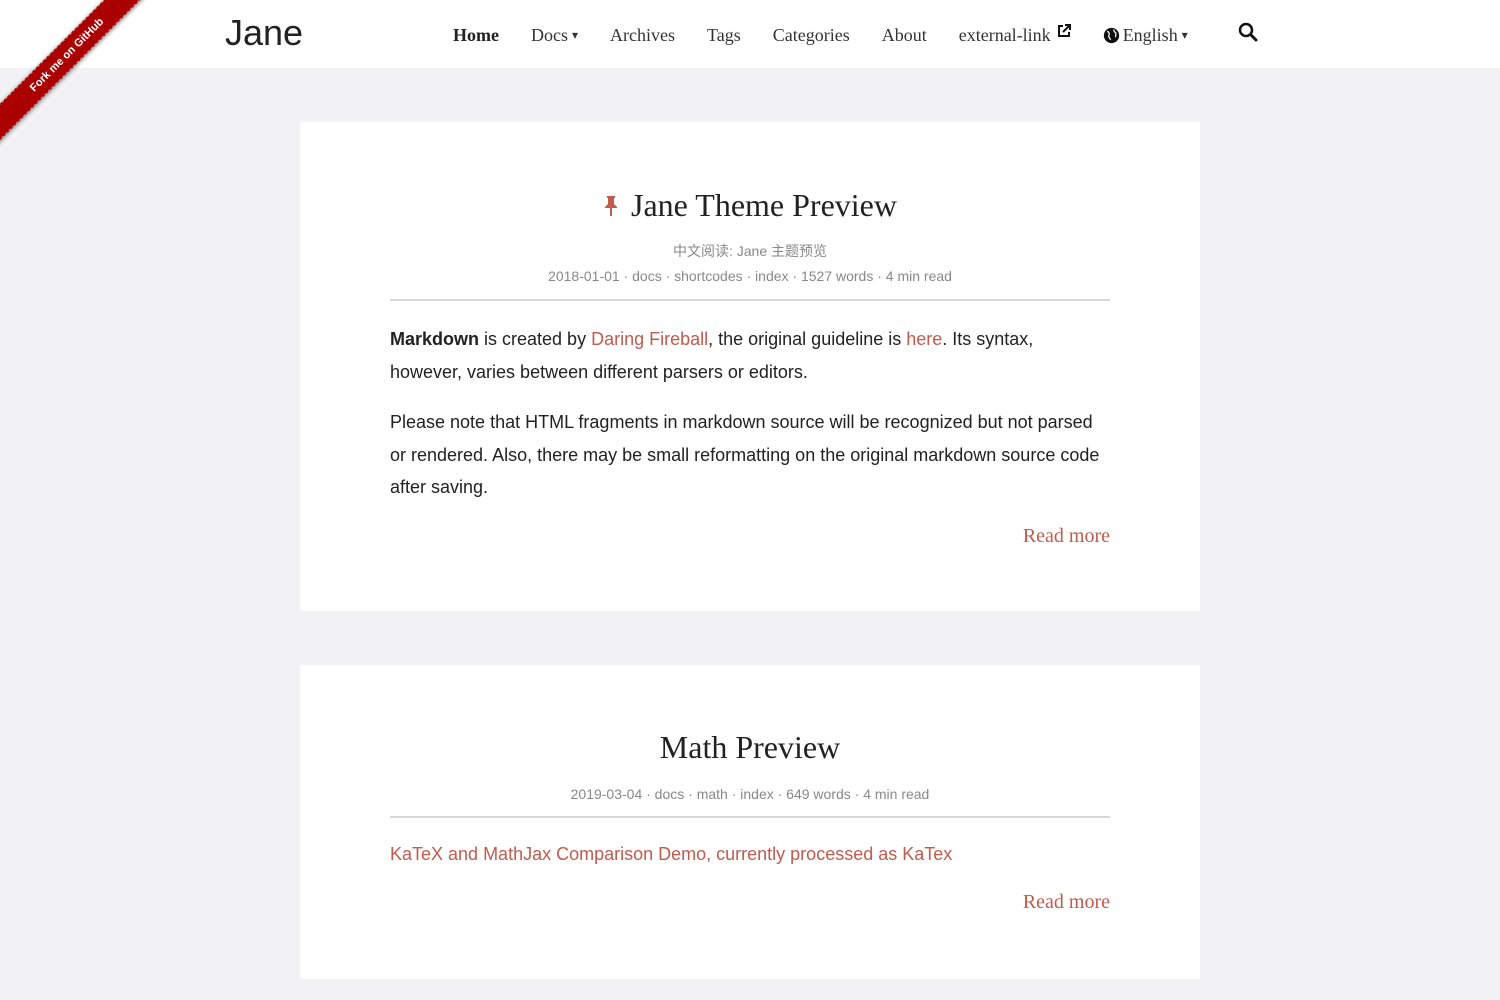 Image resolution: width=1500 pixels, height=1000 pixels. I want to click on globe-icon, so click(1111, 35).